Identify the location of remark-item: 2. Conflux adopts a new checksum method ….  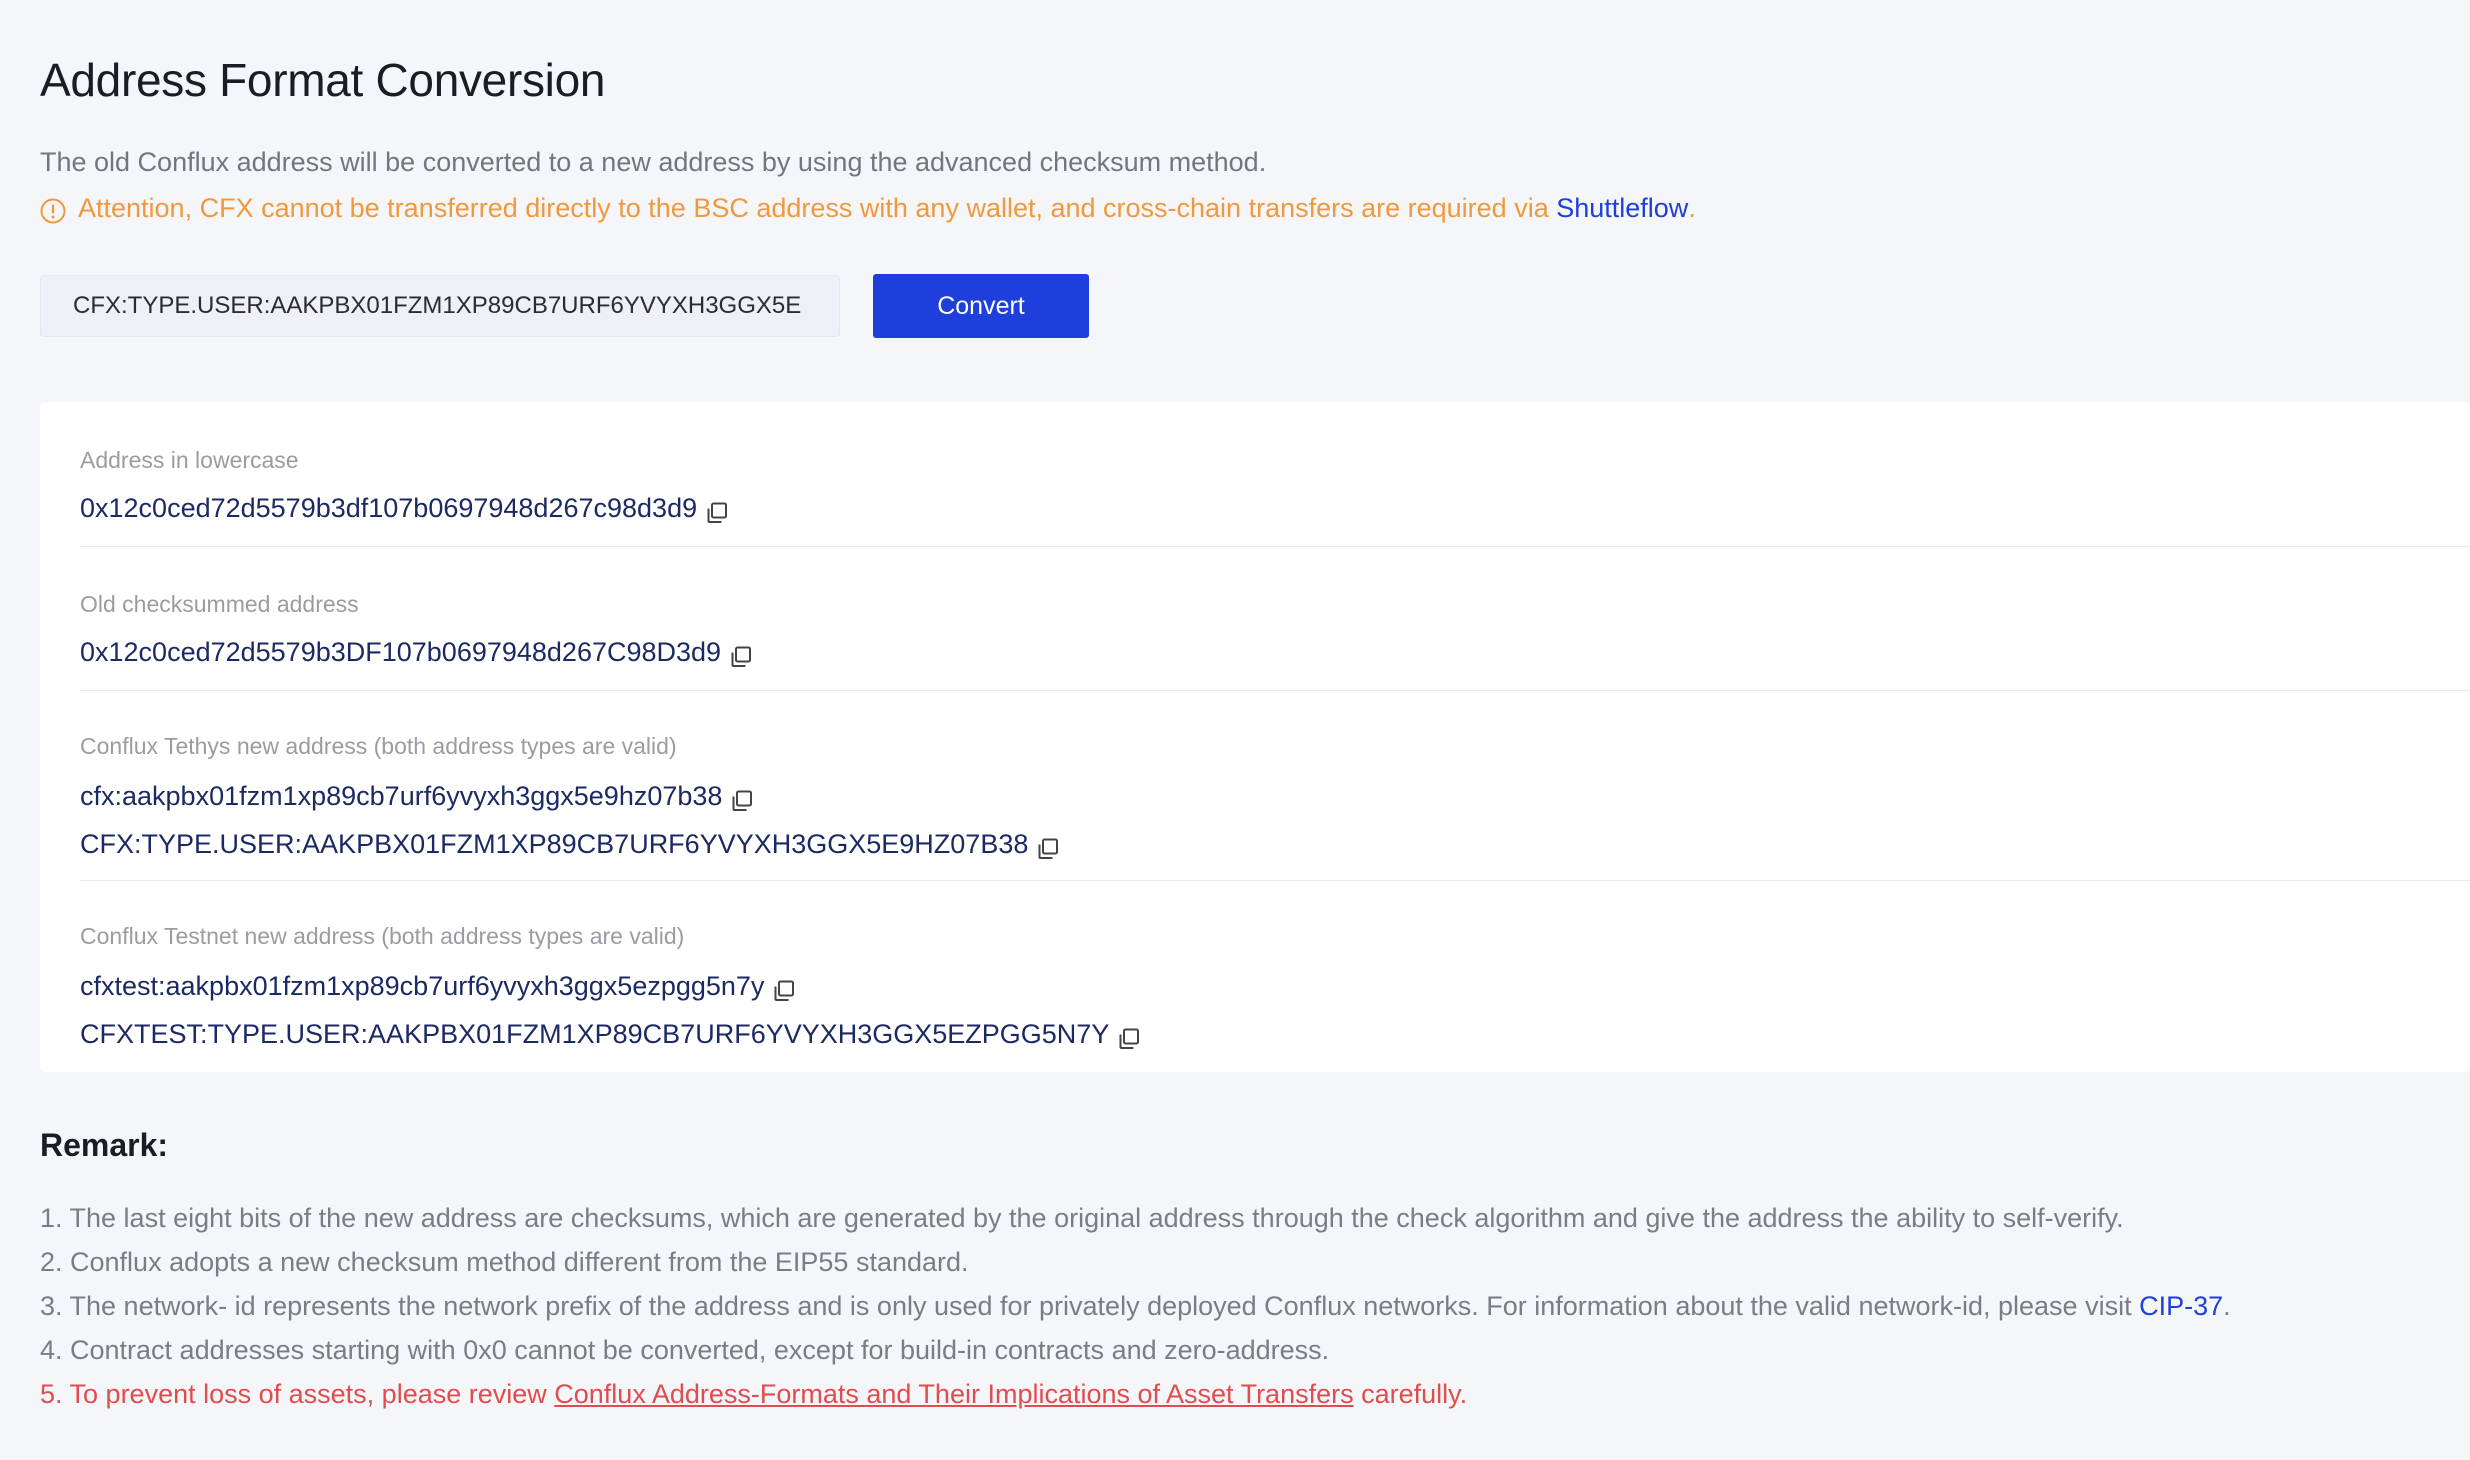
(1135, 1262).